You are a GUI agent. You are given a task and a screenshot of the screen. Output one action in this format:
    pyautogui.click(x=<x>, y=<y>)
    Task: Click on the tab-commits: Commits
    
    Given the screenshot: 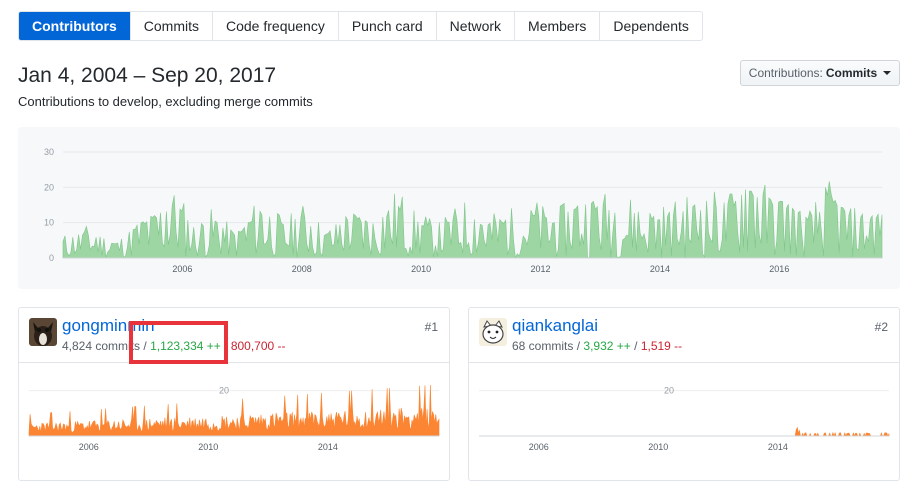 What is the action you would take?
    pyautogui.click(x=170, y=26)
    